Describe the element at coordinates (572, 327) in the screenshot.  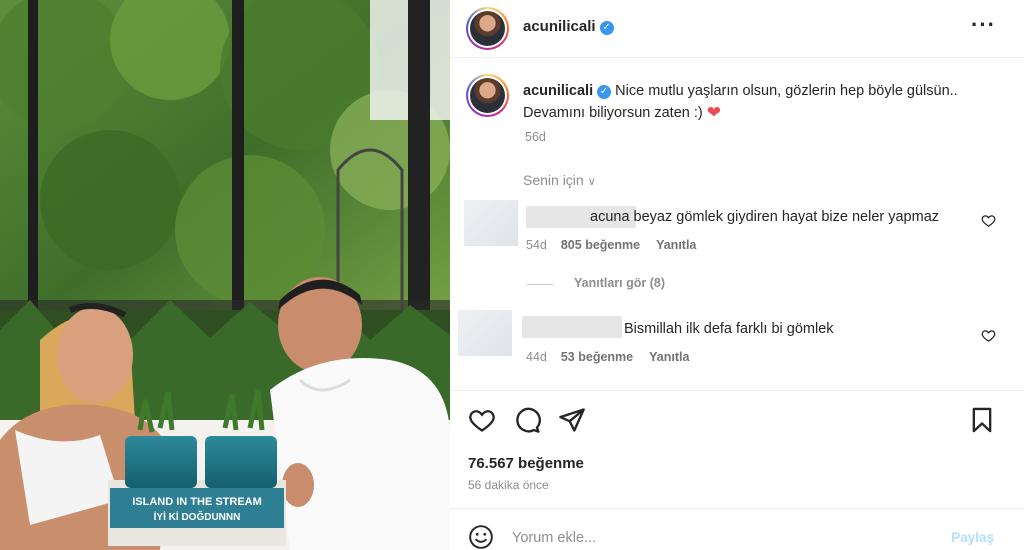
I see `comment-username-blurred` at that location.